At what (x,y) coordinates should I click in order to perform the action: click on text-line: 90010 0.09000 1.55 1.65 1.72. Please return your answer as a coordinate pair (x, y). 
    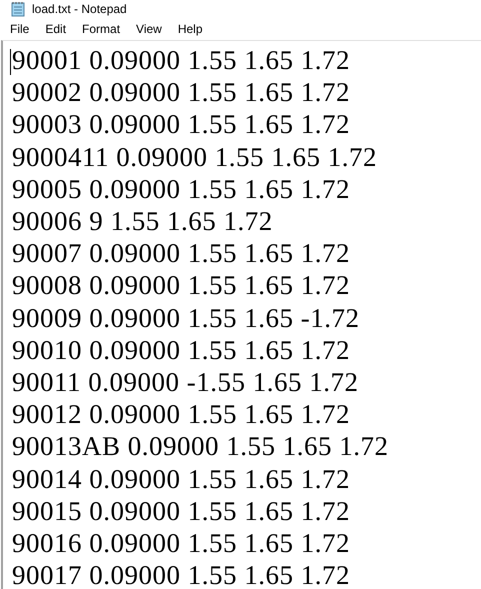
    Looking at the image, I should click on (181, 350).